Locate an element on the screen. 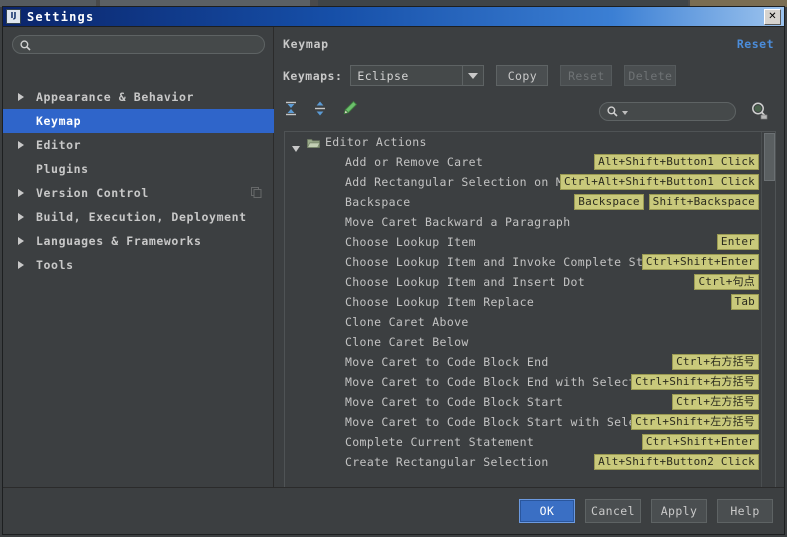 The image size is (787, 537). sidebar-item-build-execution-deployment: Build, Execution, Deployment is located at coordinates (138, 217).